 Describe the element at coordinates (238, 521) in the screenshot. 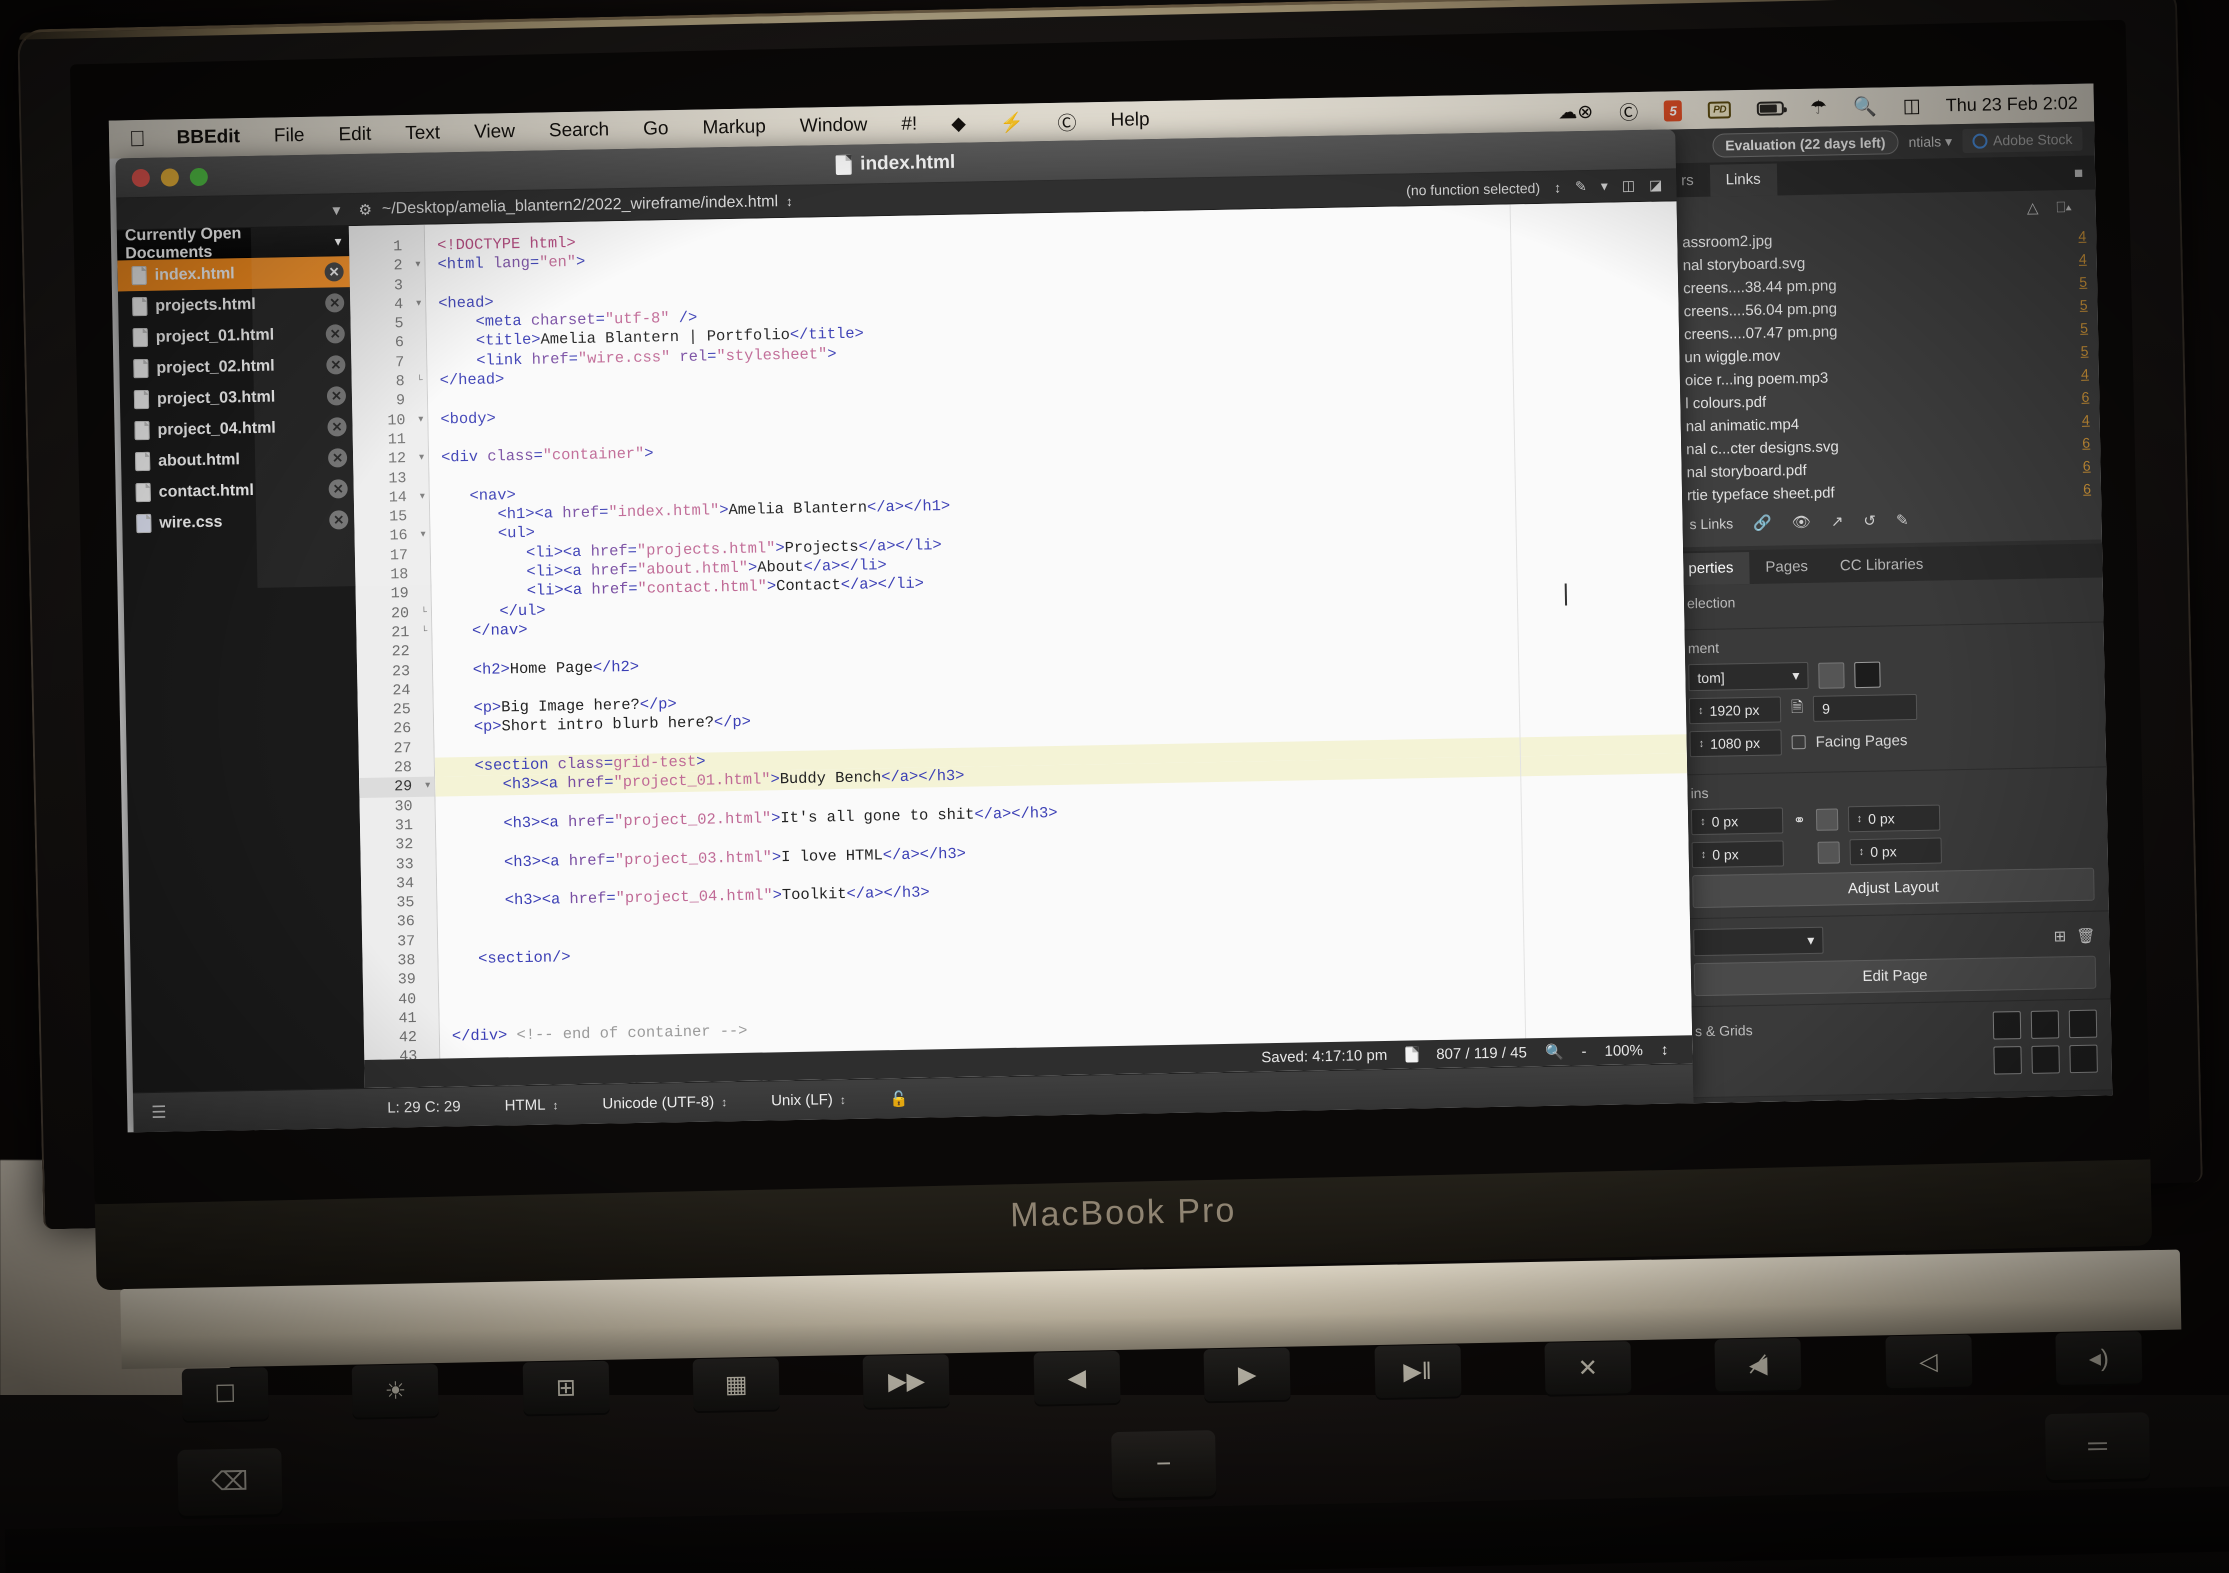

I see `document-list-item: wire.css ✕` at that location.